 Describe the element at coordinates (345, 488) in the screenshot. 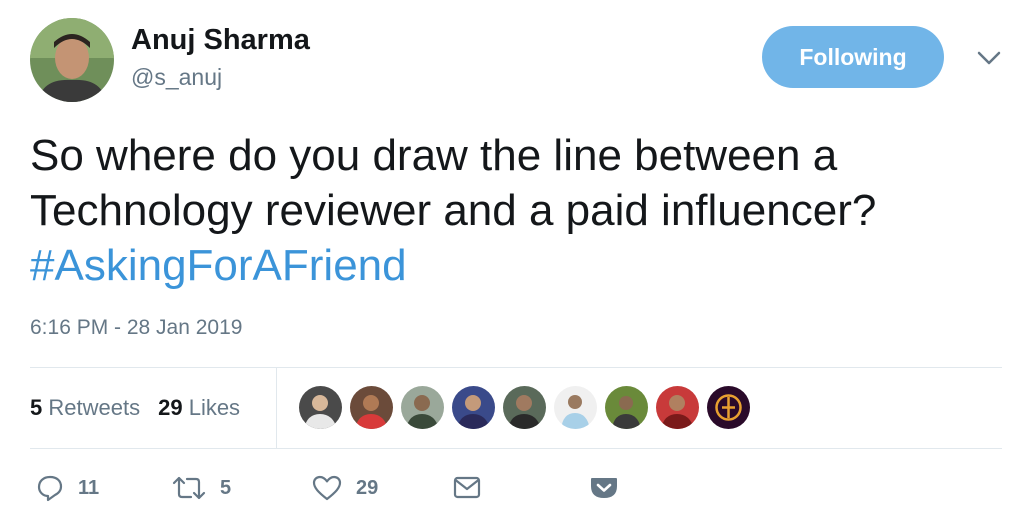

I see `like-button: 29` at that location.